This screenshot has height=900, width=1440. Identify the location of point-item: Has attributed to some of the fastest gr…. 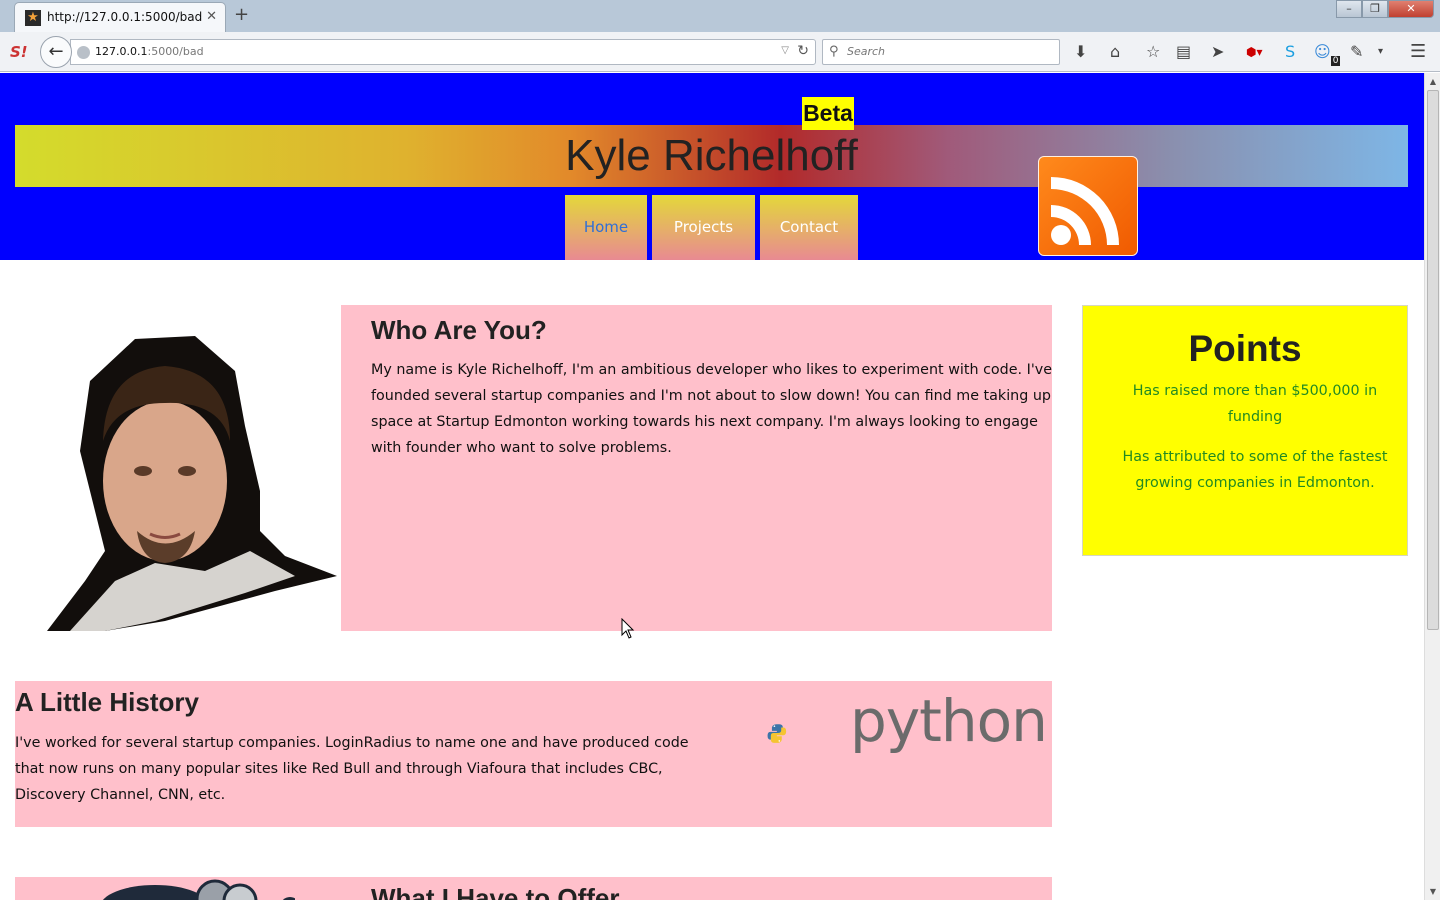
(1255, 470).